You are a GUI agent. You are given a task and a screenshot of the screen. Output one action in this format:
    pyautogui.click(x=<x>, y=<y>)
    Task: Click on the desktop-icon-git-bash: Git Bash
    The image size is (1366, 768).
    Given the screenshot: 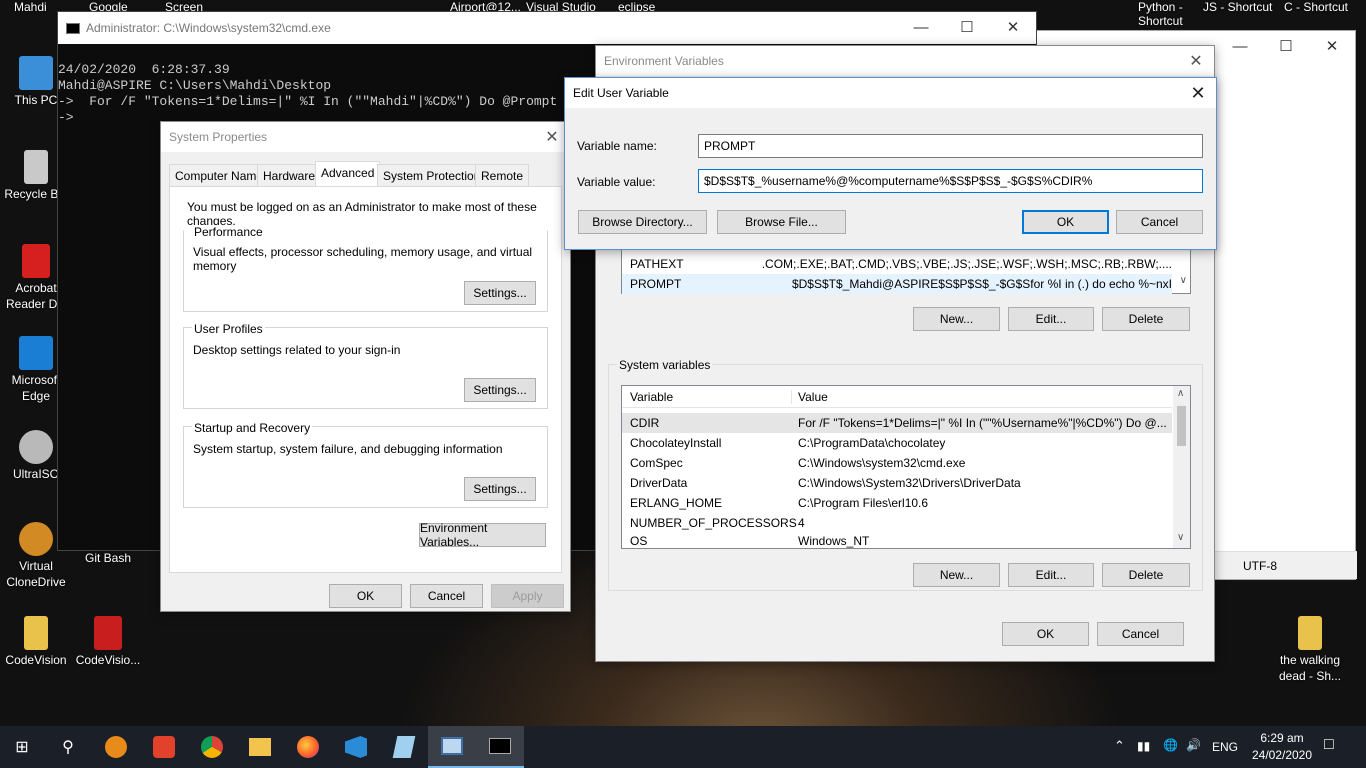 What is the action you would take?
    pyautogui.click(x=108, y=558)
    